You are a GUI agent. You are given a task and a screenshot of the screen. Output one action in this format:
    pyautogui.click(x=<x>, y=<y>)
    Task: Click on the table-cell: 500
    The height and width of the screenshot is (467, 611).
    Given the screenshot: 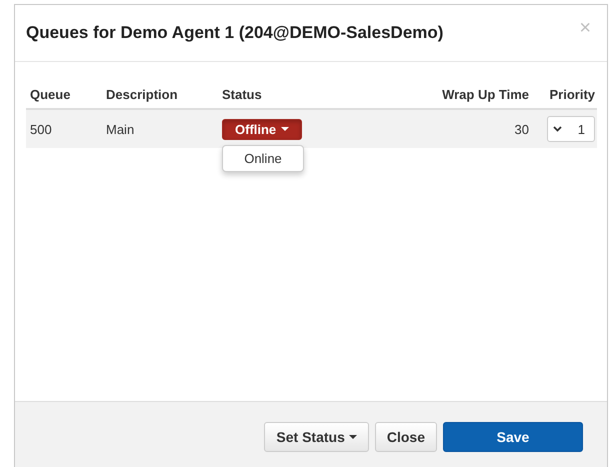 What is the action you would take?
    pyautogui.click(x=41, y=129)
    